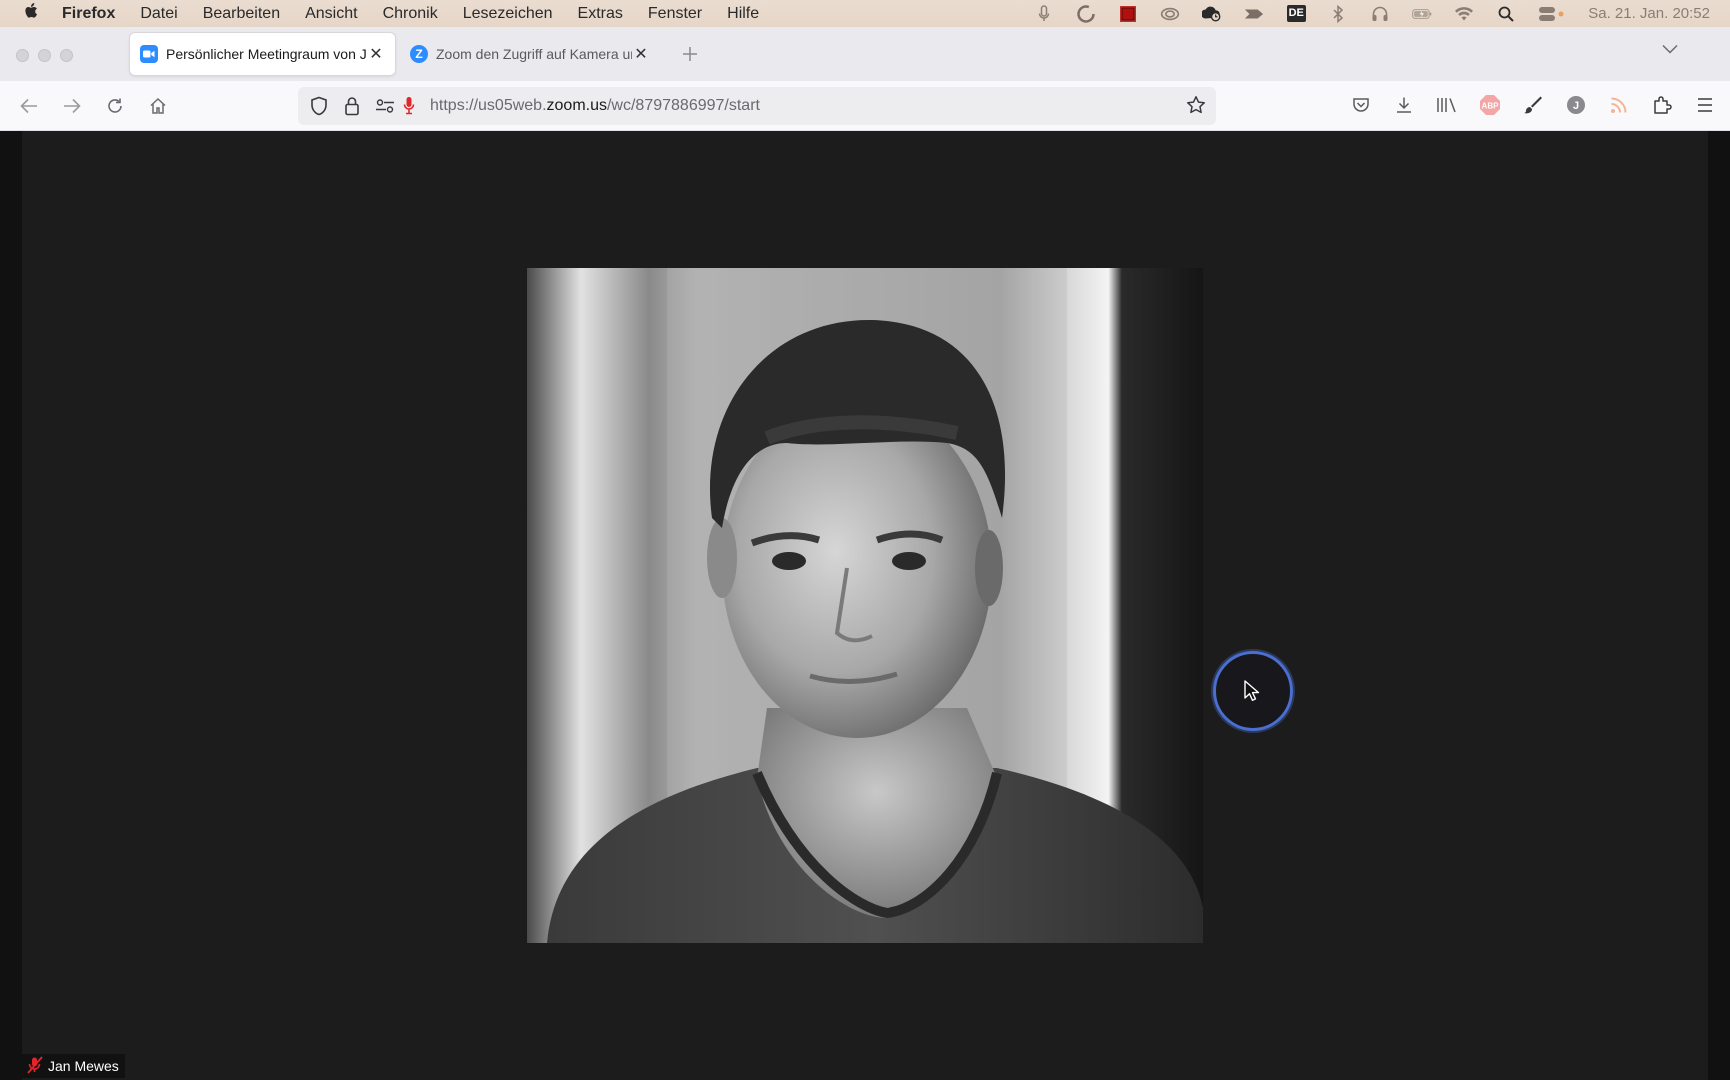  Describe the element at coordinates (1044, 13) in the screenshot. I see `microphone-status-icon` at that location.